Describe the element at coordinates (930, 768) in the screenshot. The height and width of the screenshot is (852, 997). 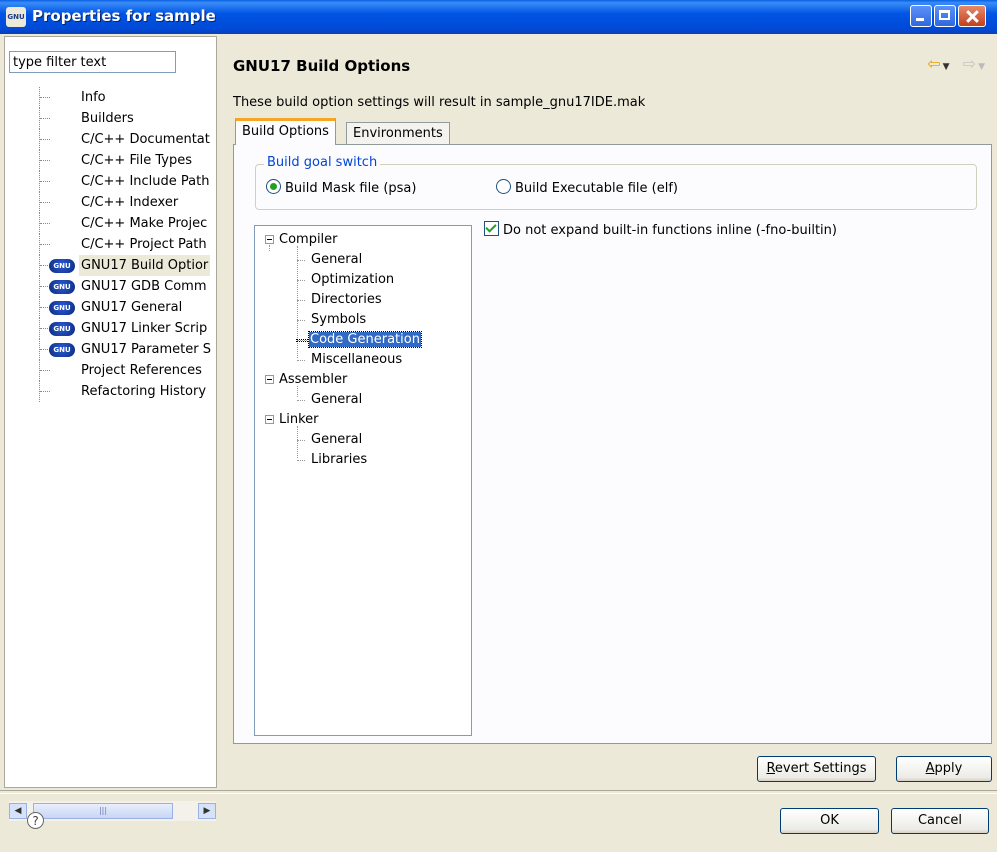
I see `mnemonic: A` at that location.